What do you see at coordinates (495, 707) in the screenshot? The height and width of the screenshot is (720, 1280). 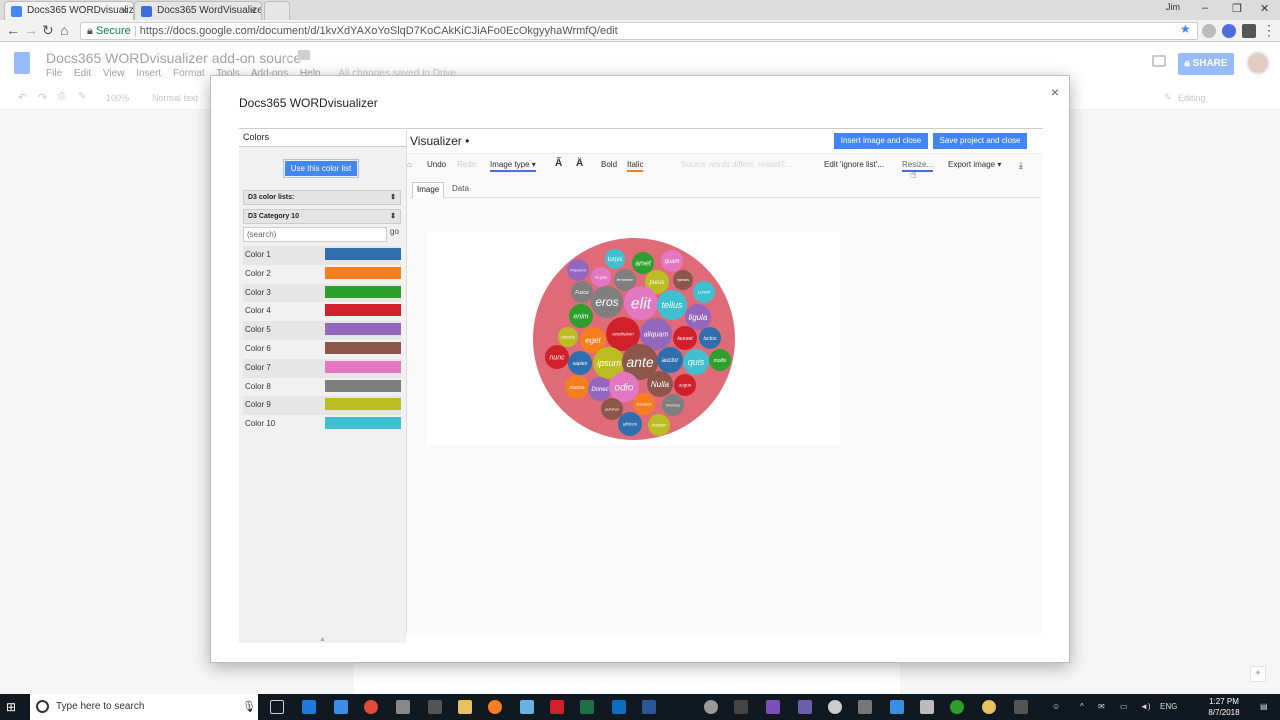 I see `firefox-icon` at bounding box center [495, 707].